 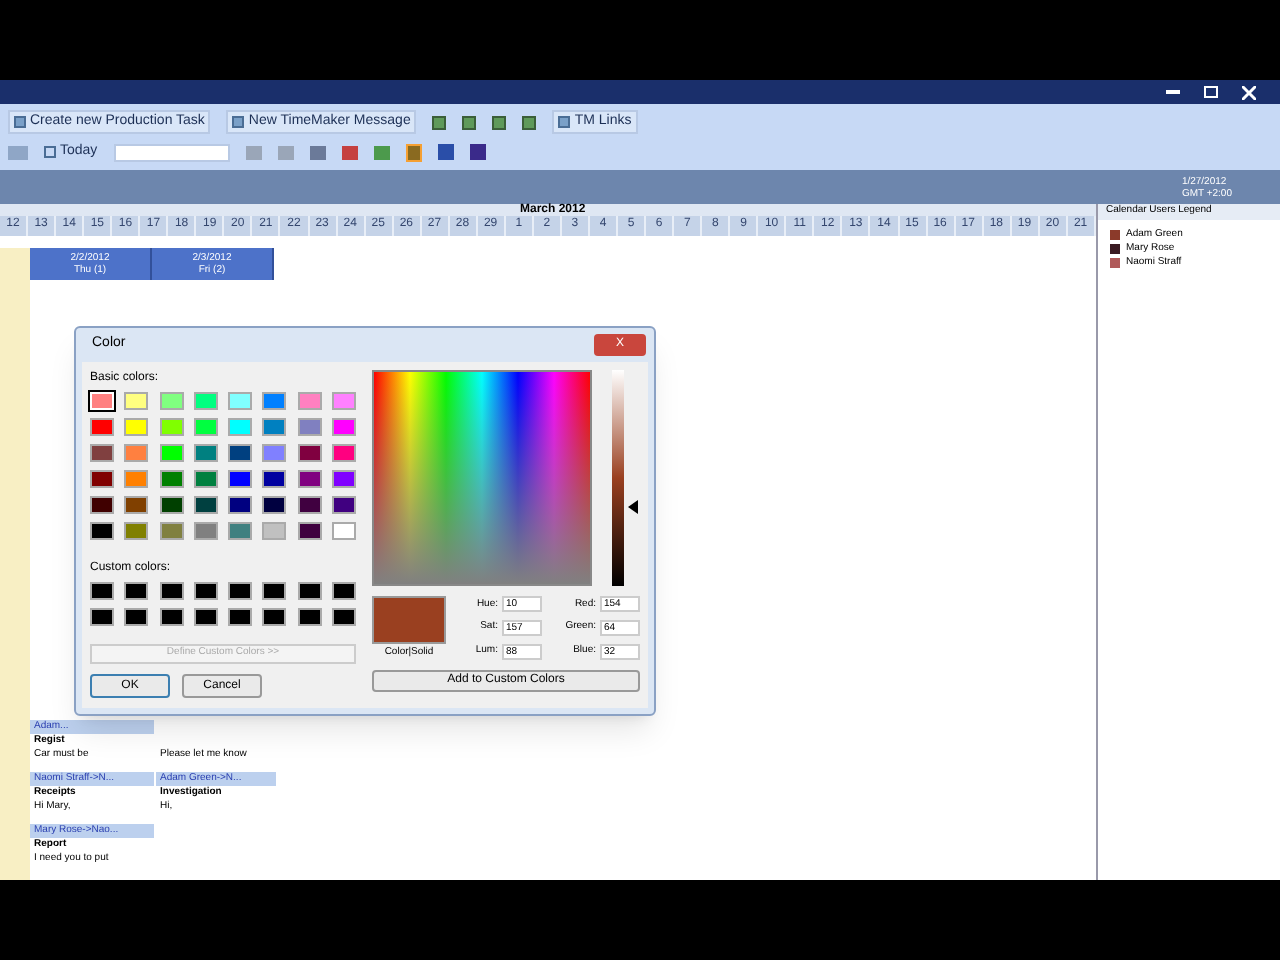 What do you see at coordinates (633, 506) in the screenshot?
I see `slider-arrow-icon` at bounding box center [633, 506].